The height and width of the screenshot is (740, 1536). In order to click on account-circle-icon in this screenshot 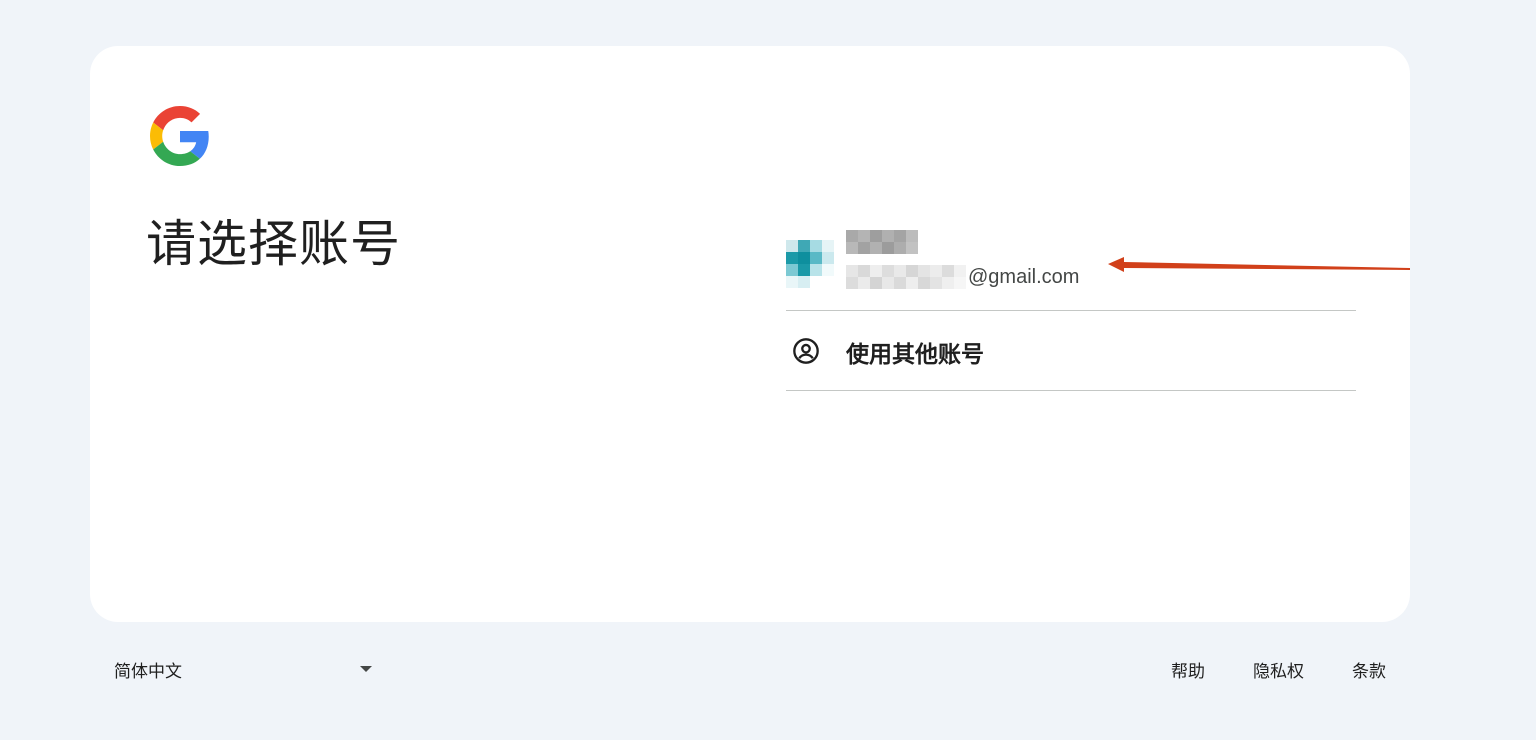, I will do `click(806, 351)`.